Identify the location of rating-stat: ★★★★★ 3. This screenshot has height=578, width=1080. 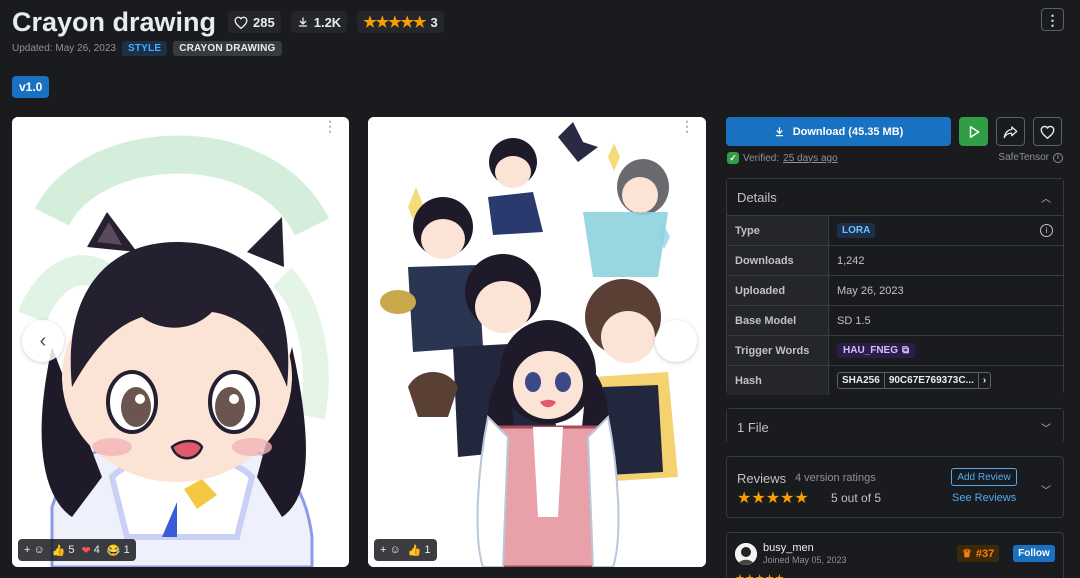
(400, 22).